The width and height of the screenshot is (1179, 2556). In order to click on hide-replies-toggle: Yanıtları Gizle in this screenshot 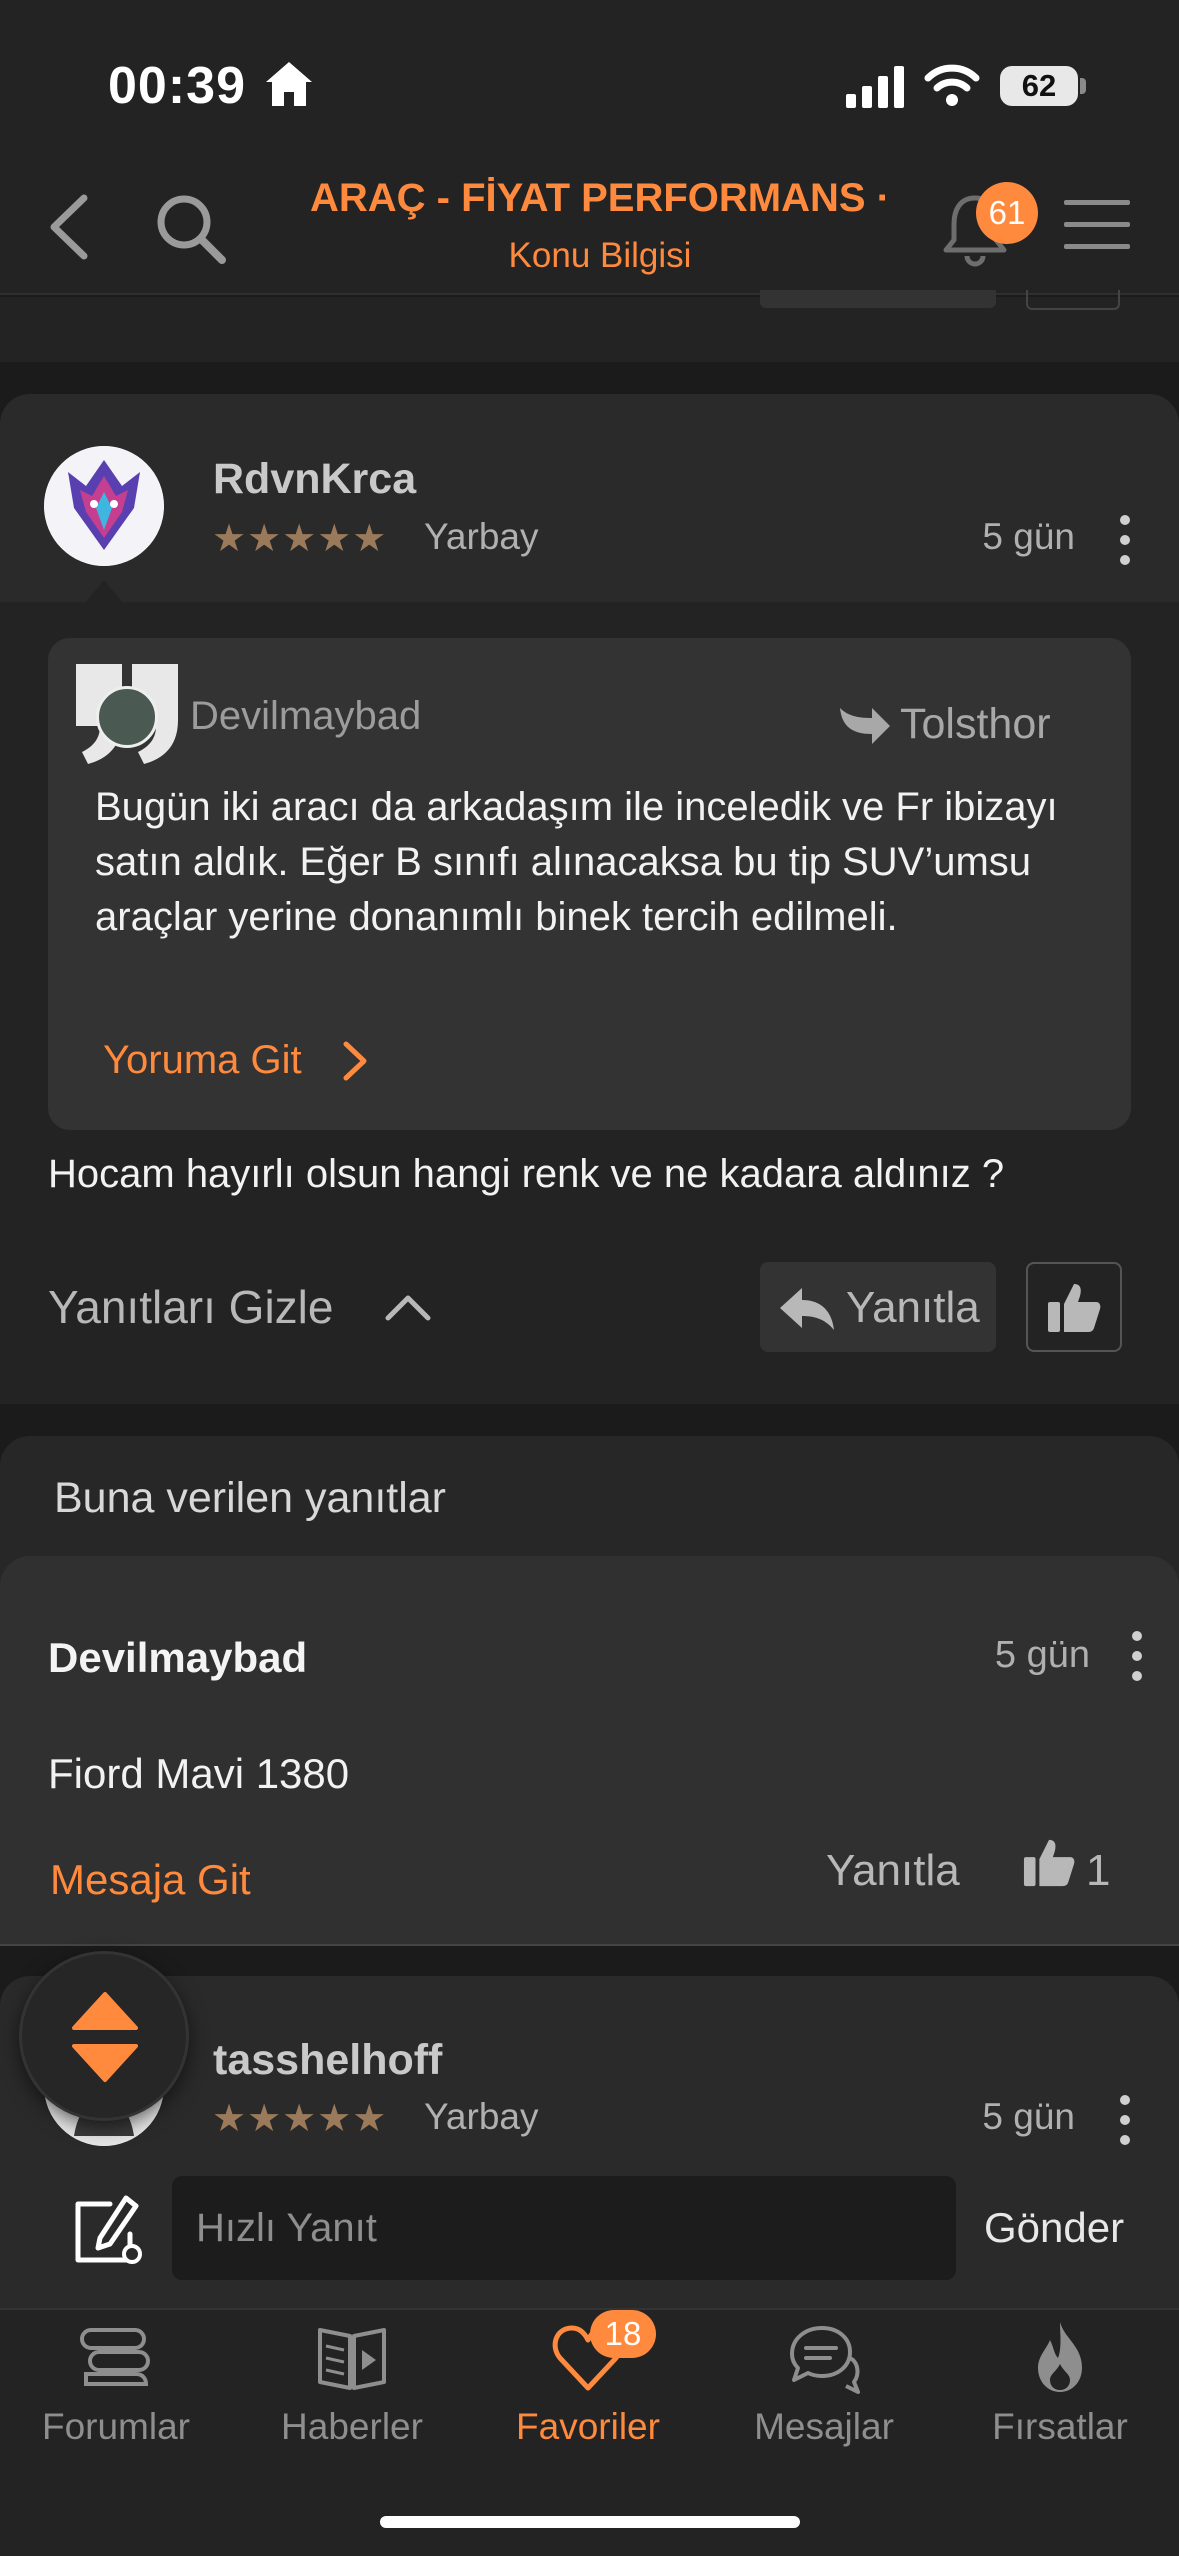, I will do `click(190, 1307)`.